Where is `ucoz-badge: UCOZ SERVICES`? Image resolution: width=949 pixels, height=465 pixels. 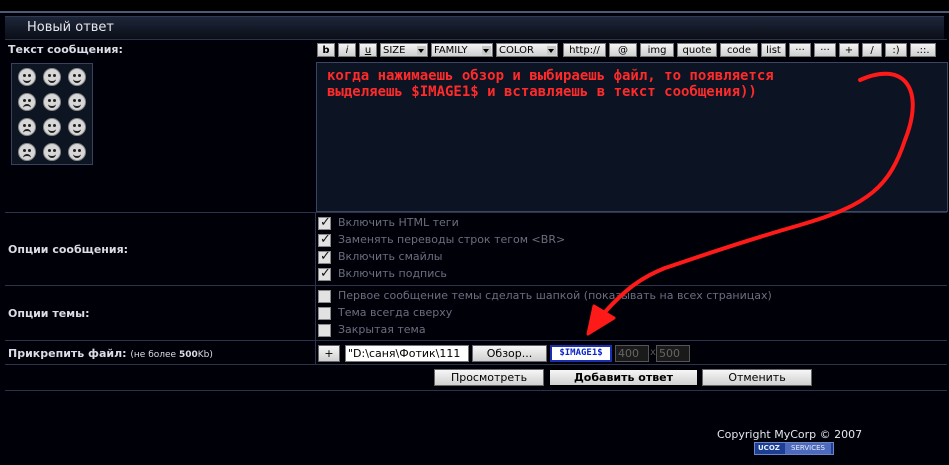 ucoz-badge: UCOZ SERVICES is located at coordinates (794, 448).